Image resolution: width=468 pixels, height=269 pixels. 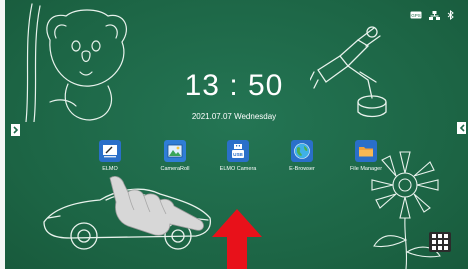 I want to click on gps-label: GPS, so click(x=416, y=15).